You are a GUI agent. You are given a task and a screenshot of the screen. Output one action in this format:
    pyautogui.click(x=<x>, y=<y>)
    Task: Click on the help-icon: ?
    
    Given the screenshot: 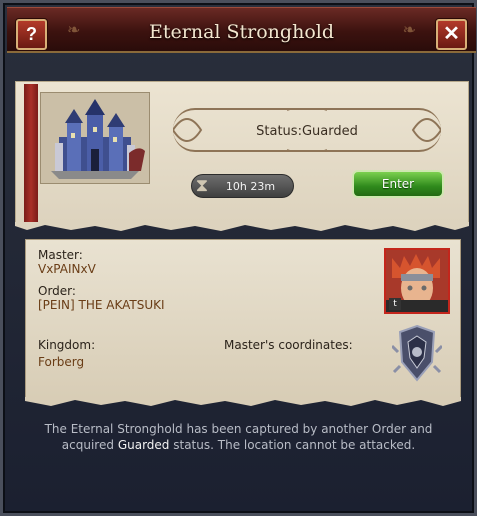 What is the action you would take?
    pyautogui.click(x=31, y=34)
    